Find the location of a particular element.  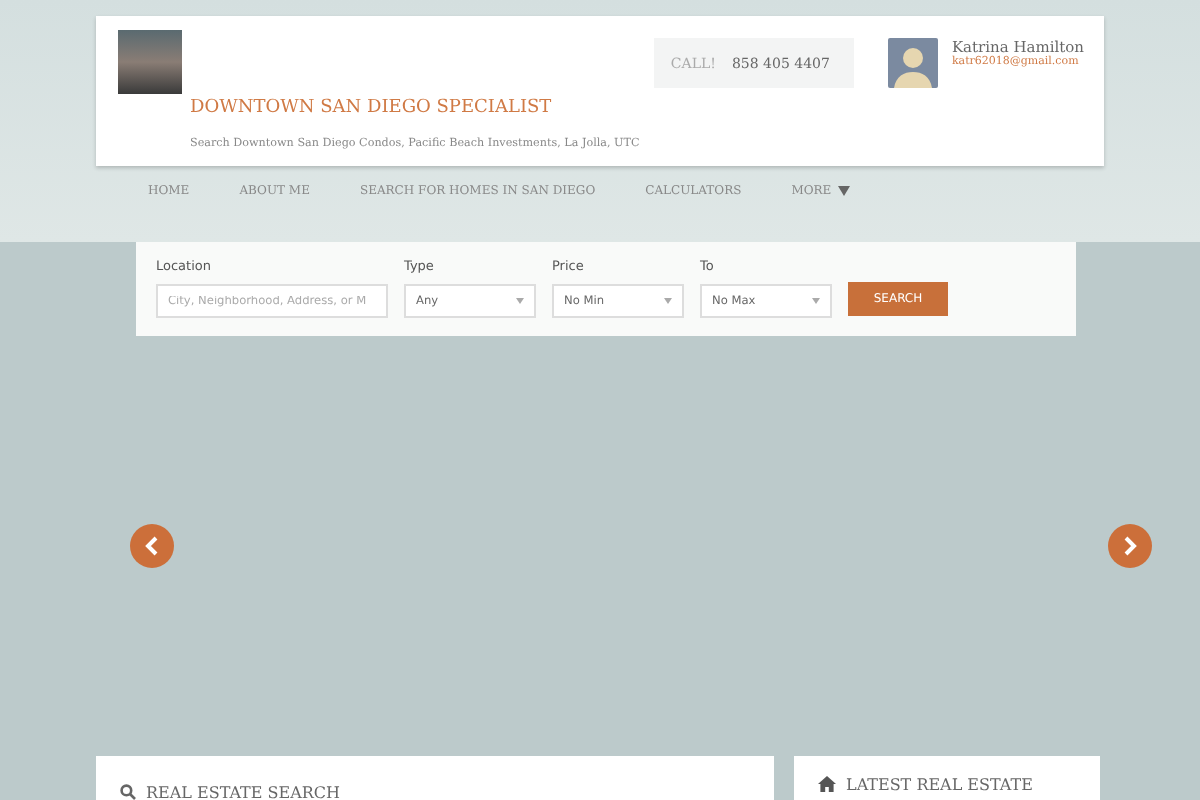

previous-button is located at coordinates (152, 546).